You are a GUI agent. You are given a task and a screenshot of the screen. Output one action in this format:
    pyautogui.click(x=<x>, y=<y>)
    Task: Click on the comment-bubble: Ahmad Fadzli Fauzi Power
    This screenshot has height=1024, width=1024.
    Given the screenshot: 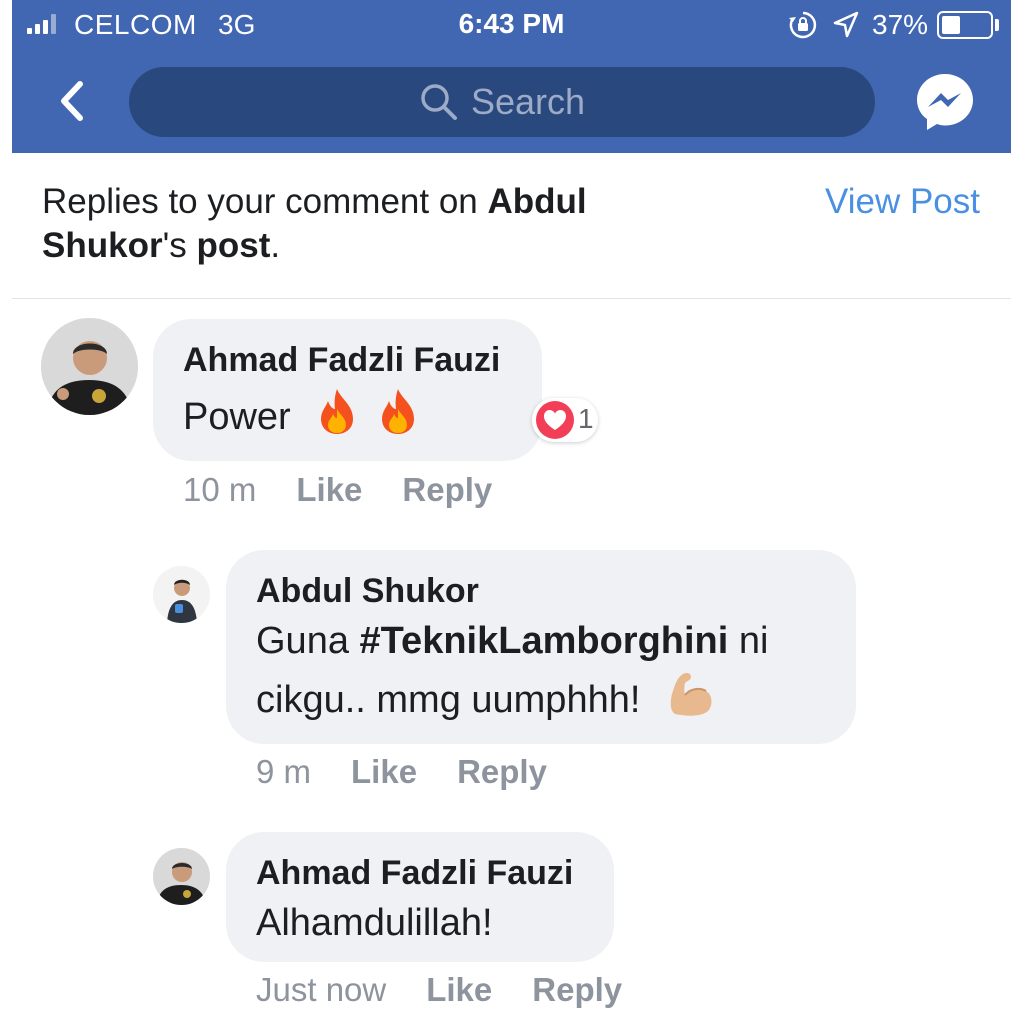 What is the action you would take?
    pyautogui.click(x=347, y=390)
    